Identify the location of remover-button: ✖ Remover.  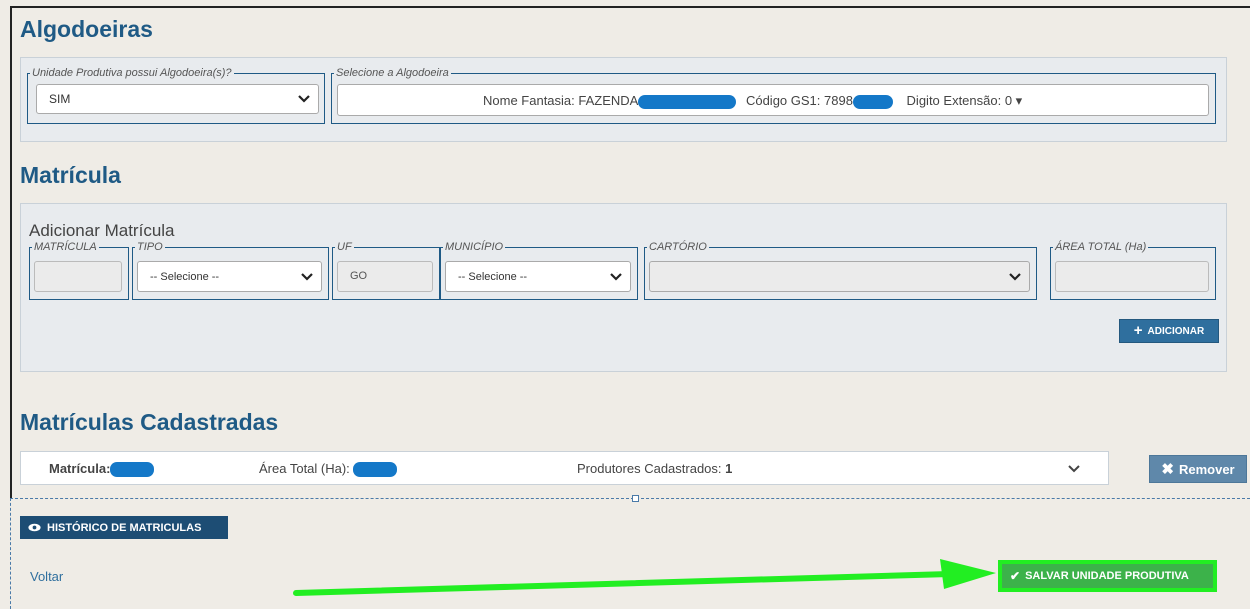
(1198, 469).